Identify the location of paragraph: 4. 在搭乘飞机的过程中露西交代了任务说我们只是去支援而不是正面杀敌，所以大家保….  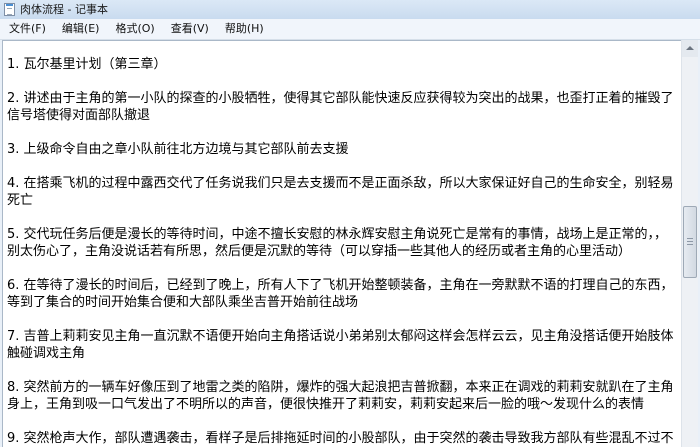
(340, 192).